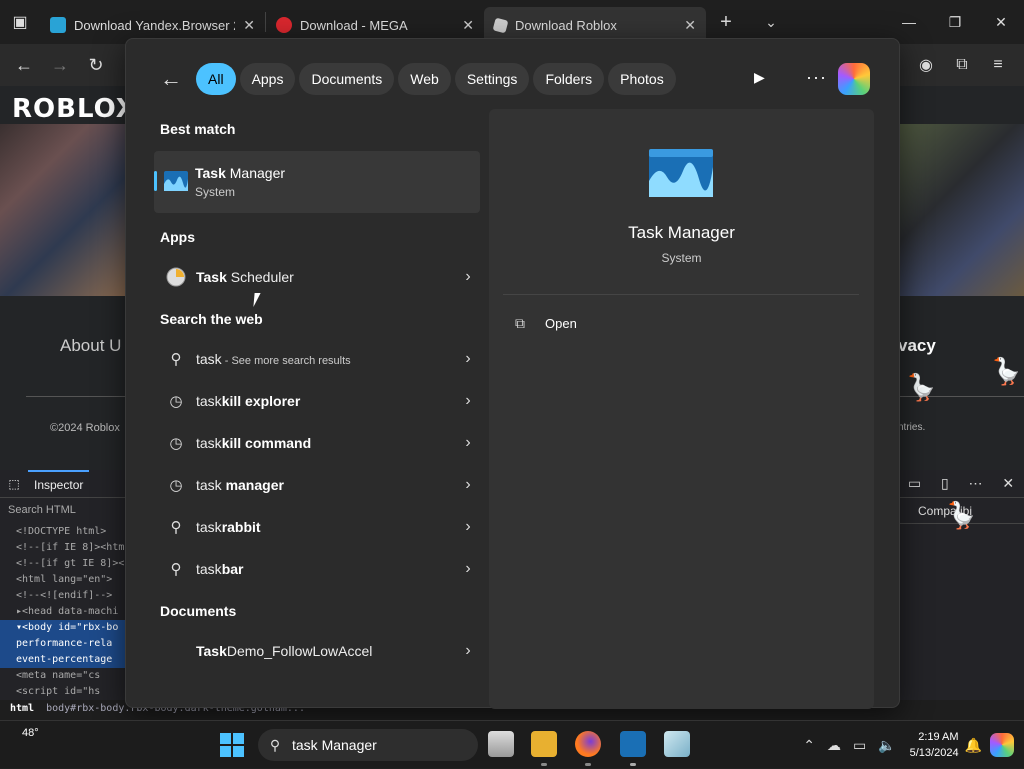 The height and width of the screenshot is (769, 1024). Describe the element at coordinates (85, 428) in the screenshot. I see `copyright-text: ©2024 Roblox` at that location.